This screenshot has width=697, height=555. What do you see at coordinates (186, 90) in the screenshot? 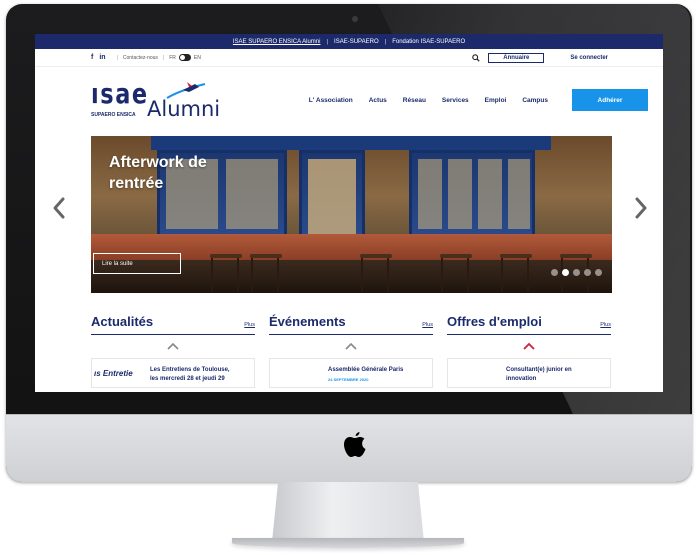
I see `airplane-logo-icon` at bounding box center [186, 90].